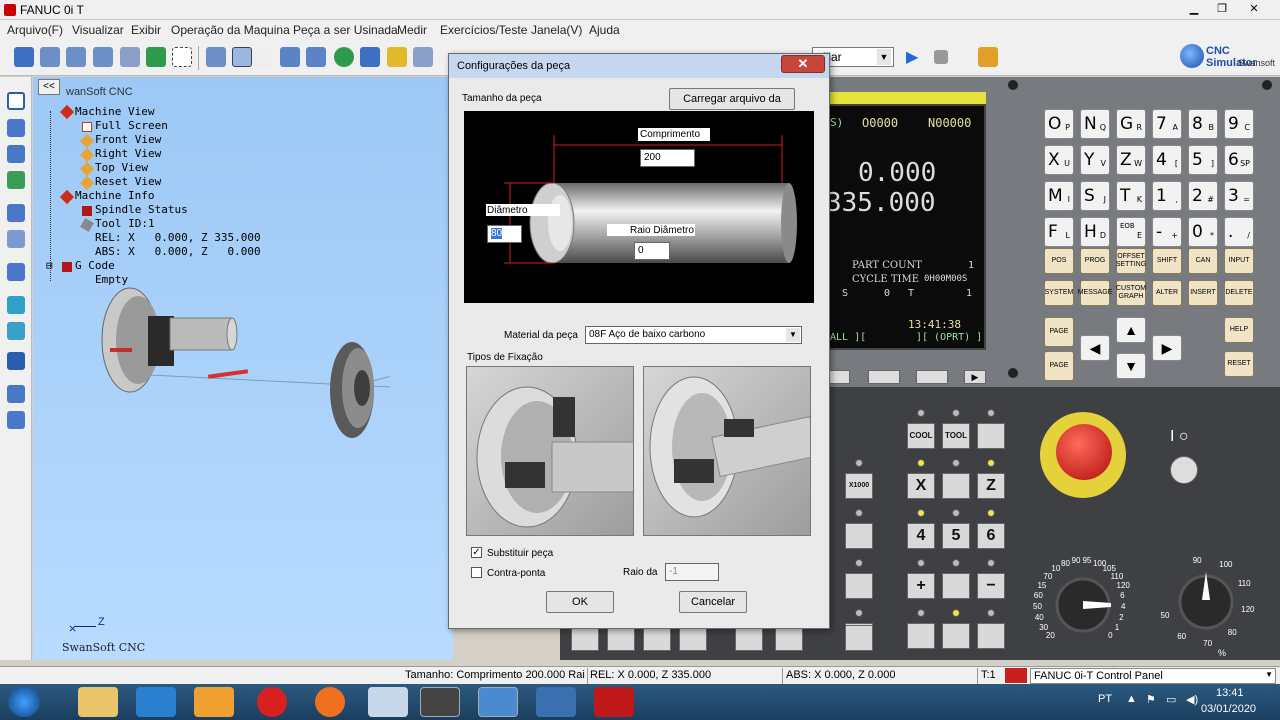 This screenshot has width=1280, height=720. What do you see at coordinates (290, 57) in the screenshot?
I see `tool-icon` at bounding box center [290, 57].